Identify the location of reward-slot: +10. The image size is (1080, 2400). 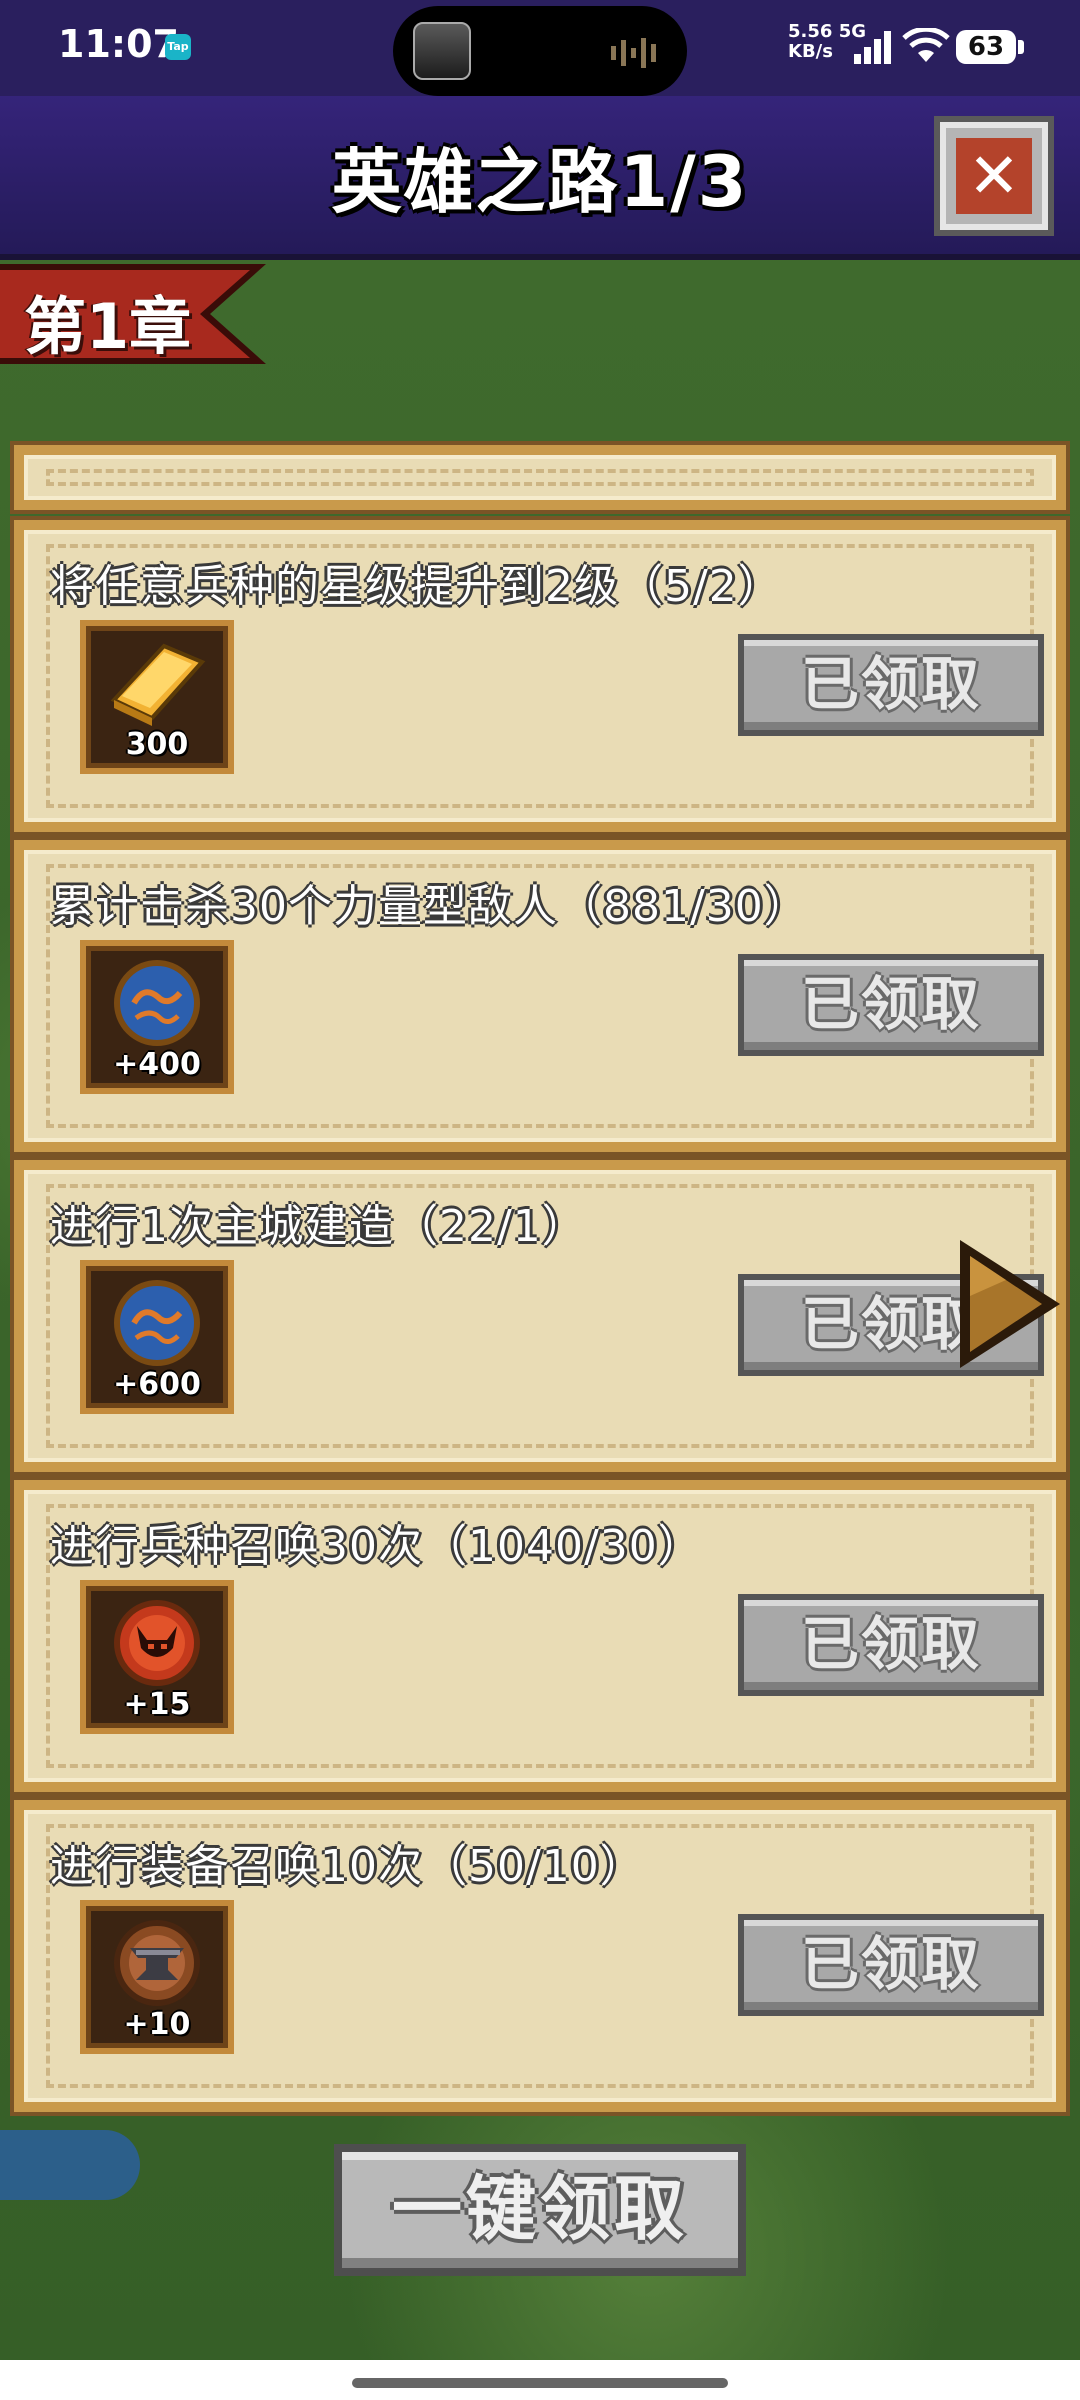
(157, 1977).